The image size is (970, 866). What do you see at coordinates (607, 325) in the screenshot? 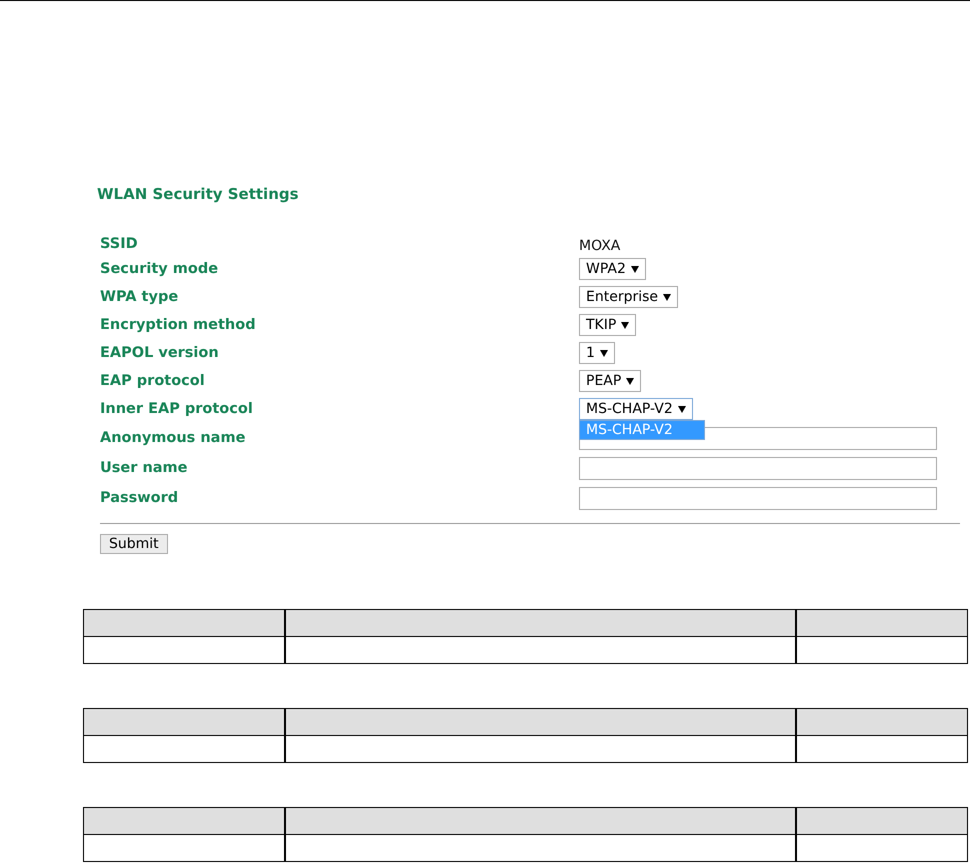
I see `dropdown: TKIP` at bounding box center [607, 325].